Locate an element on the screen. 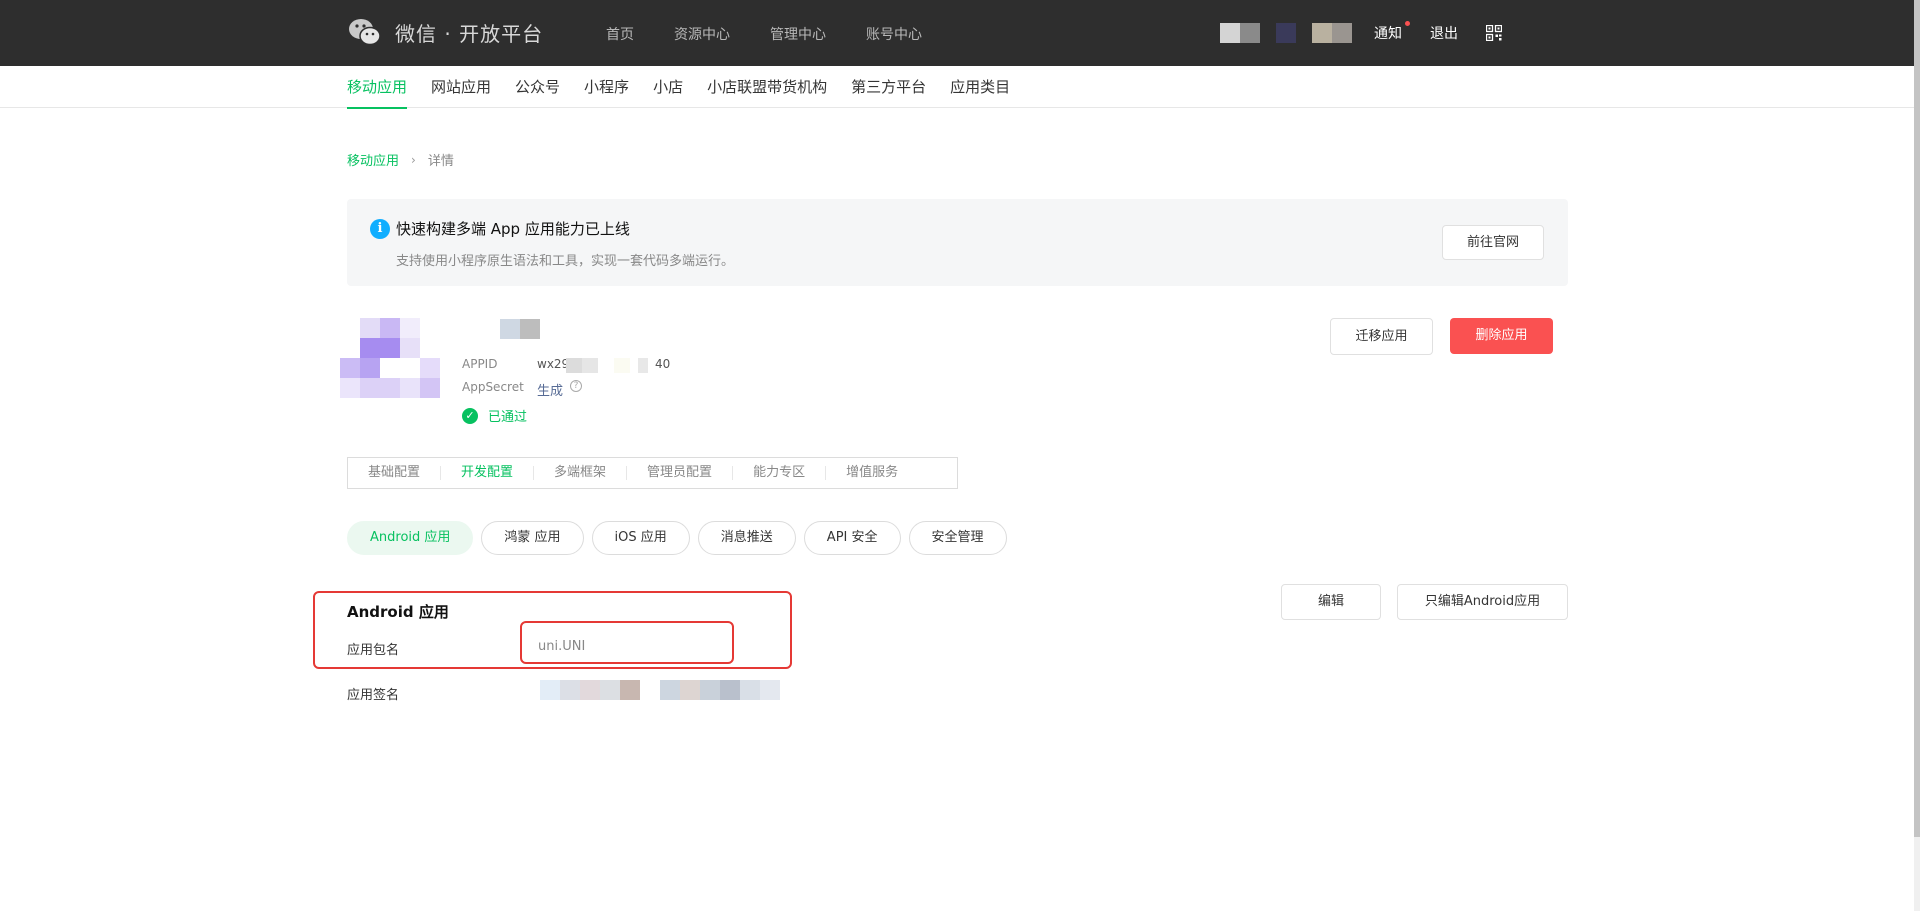 The image size is (1920, 911). top-bar: 微信 · 开放平台 首页 资源中心 管理中心 账号中心 通知 退出 is located at coordinates (957, 33).